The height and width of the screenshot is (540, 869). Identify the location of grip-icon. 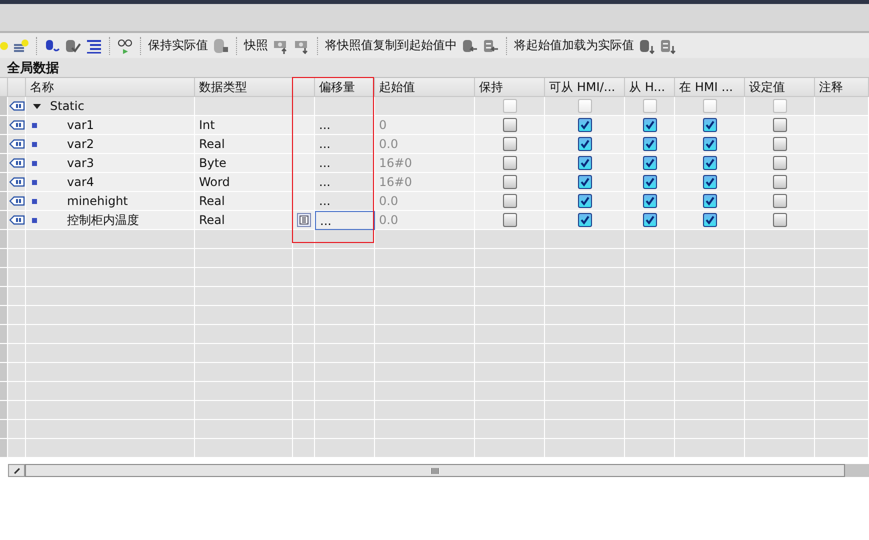
(435, 471).